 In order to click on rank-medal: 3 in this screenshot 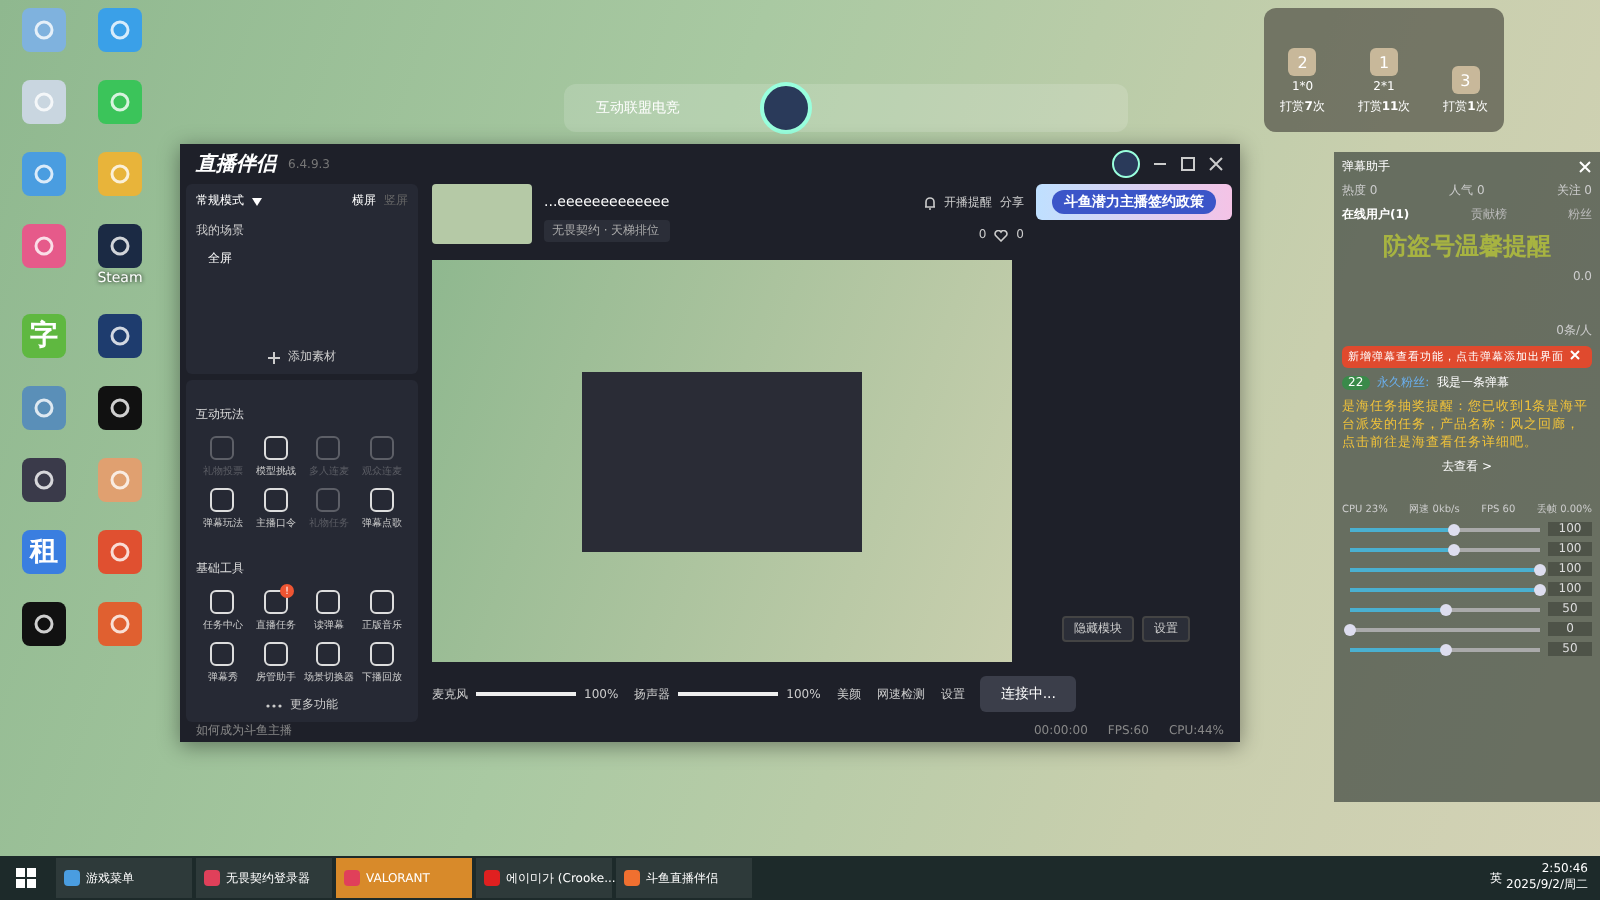, I will do `click(1465, 80)`.